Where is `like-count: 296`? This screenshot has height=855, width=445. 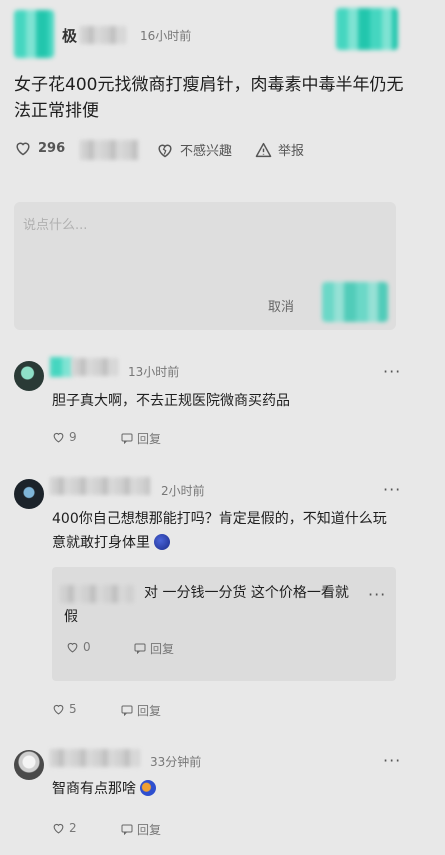
like-count: 296 is located at coordinates (52, 148).